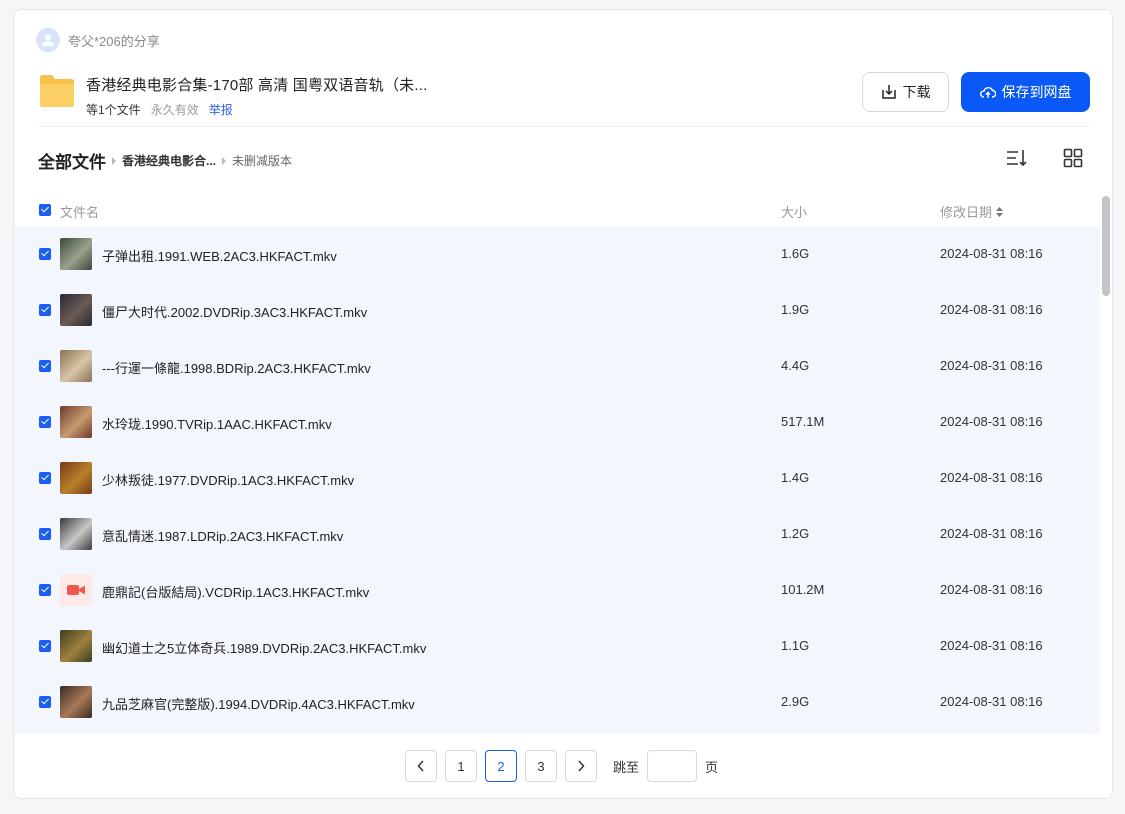 This screenshot has width=1125, height=814. I want to click on header-date-sort: 修改日期, so click(972, 211).